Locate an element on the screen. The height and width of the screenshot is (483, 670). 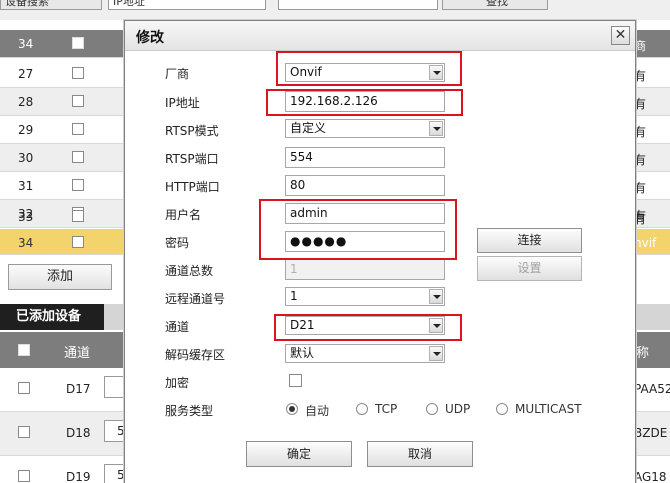
channel-total-field: 1 is located at coordinates (365, 269).